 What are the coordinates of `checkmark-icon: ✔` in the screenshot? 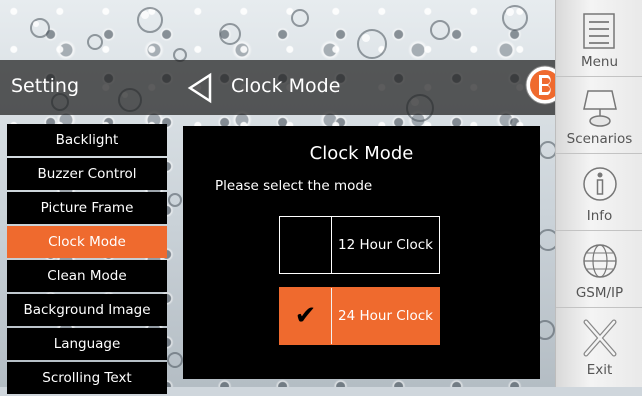 It's located at (306, 316).